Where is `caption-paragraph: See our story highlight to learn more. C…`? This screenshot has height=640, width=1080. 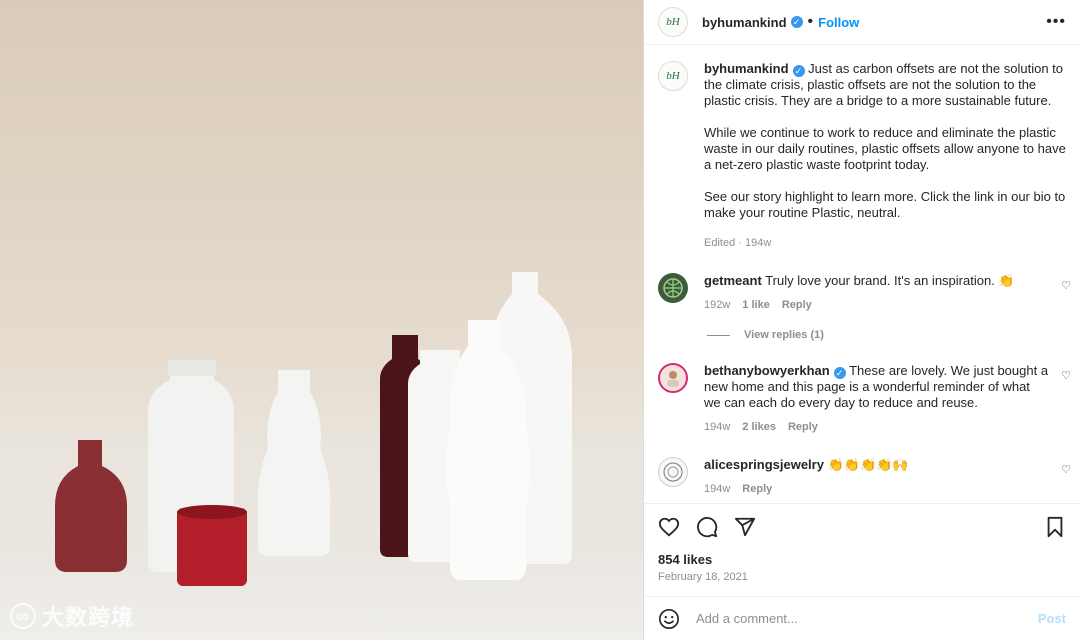 caption-paragraph: See our story highlight to learn more. C… is located at coordinates (885, 204).